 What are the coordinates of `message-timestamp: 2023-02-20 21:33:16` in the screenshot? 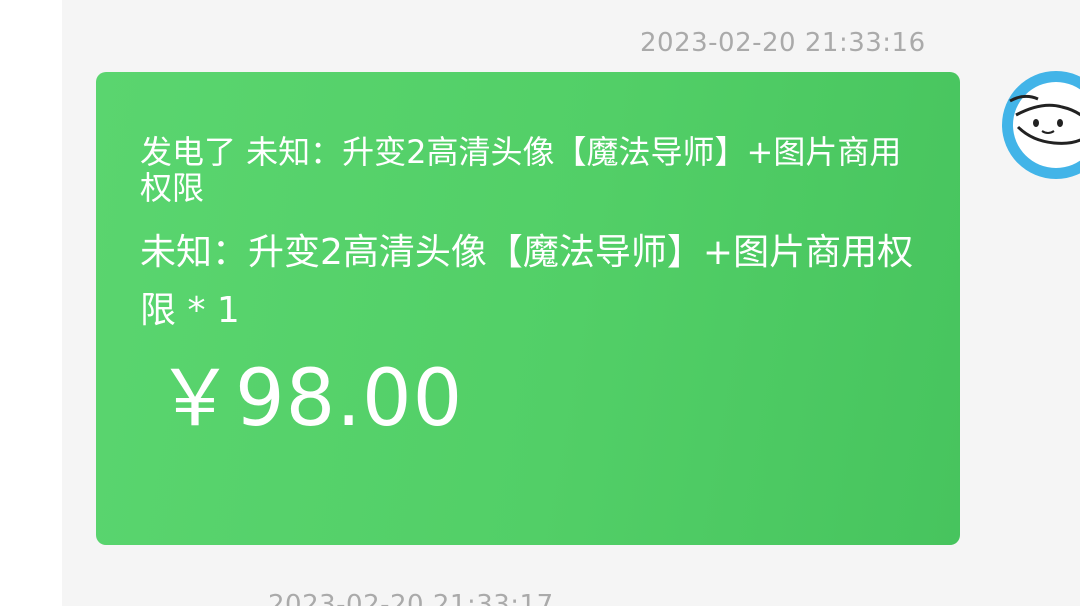 It's located at (783, 43).